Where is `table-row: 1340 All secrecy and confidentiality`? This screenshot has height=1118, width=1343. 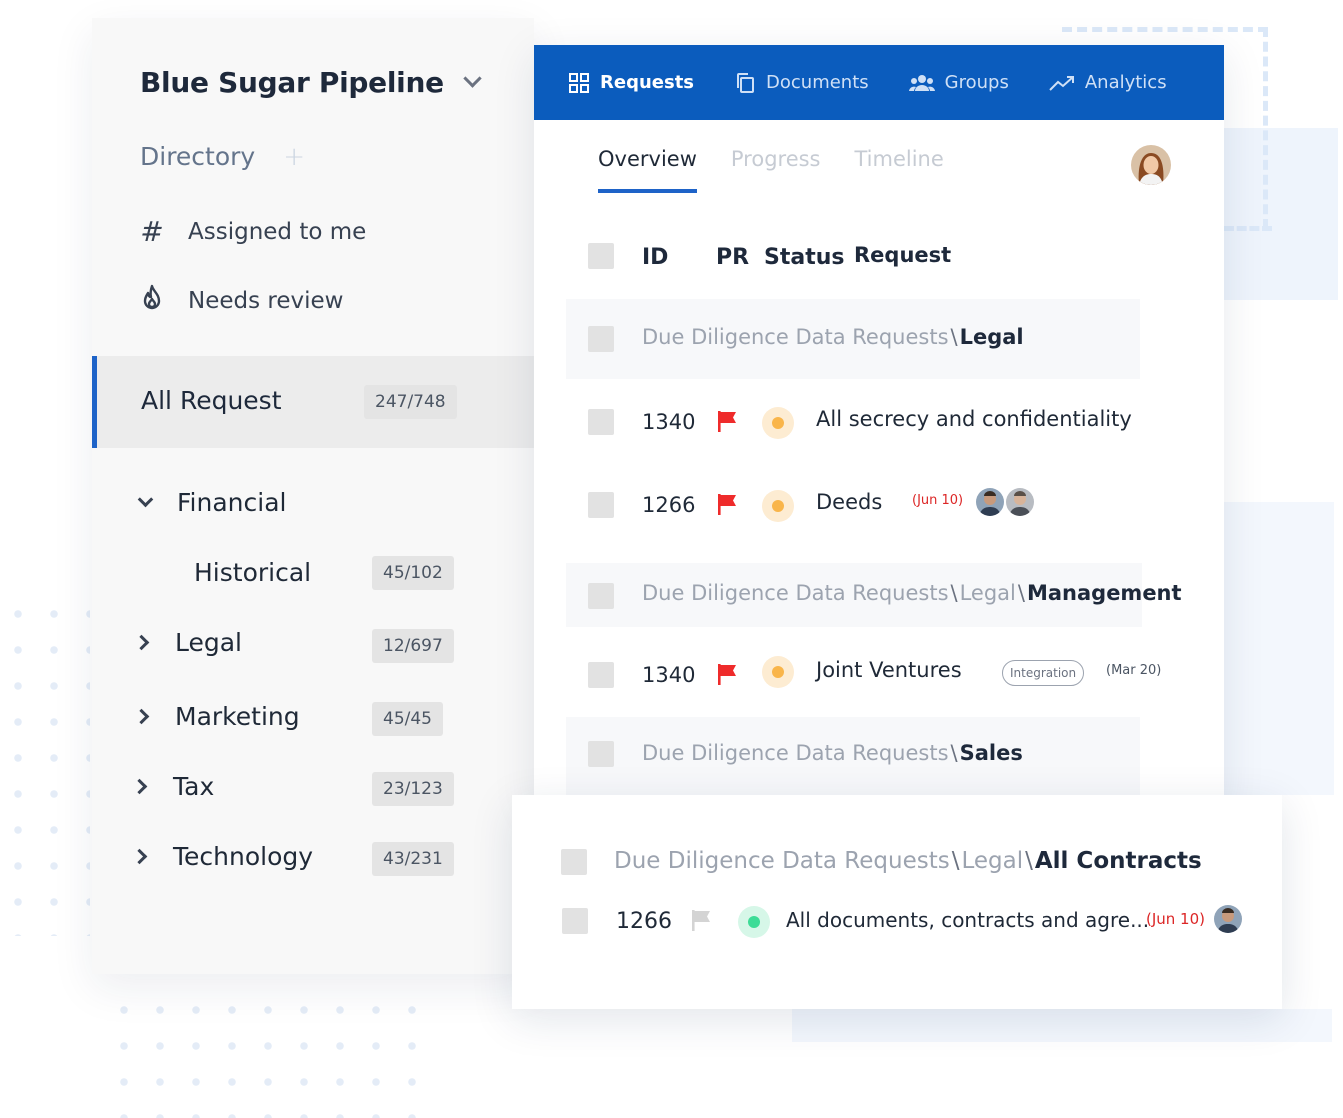 table-row: 1340 All secrecy and confidentiality is located at coordinates (879, 422).